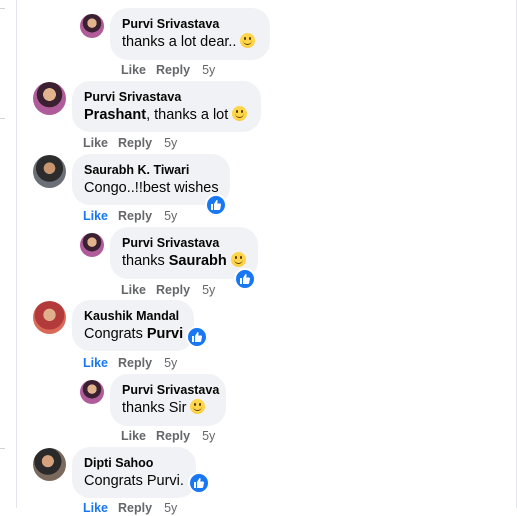 Image resolution: width=517 pixels, height=516 pixels. What do you see at coordinates (168, 408) in the screenshot?
I see `comment-text: thanks Sir` at bounding box center [168, 408].